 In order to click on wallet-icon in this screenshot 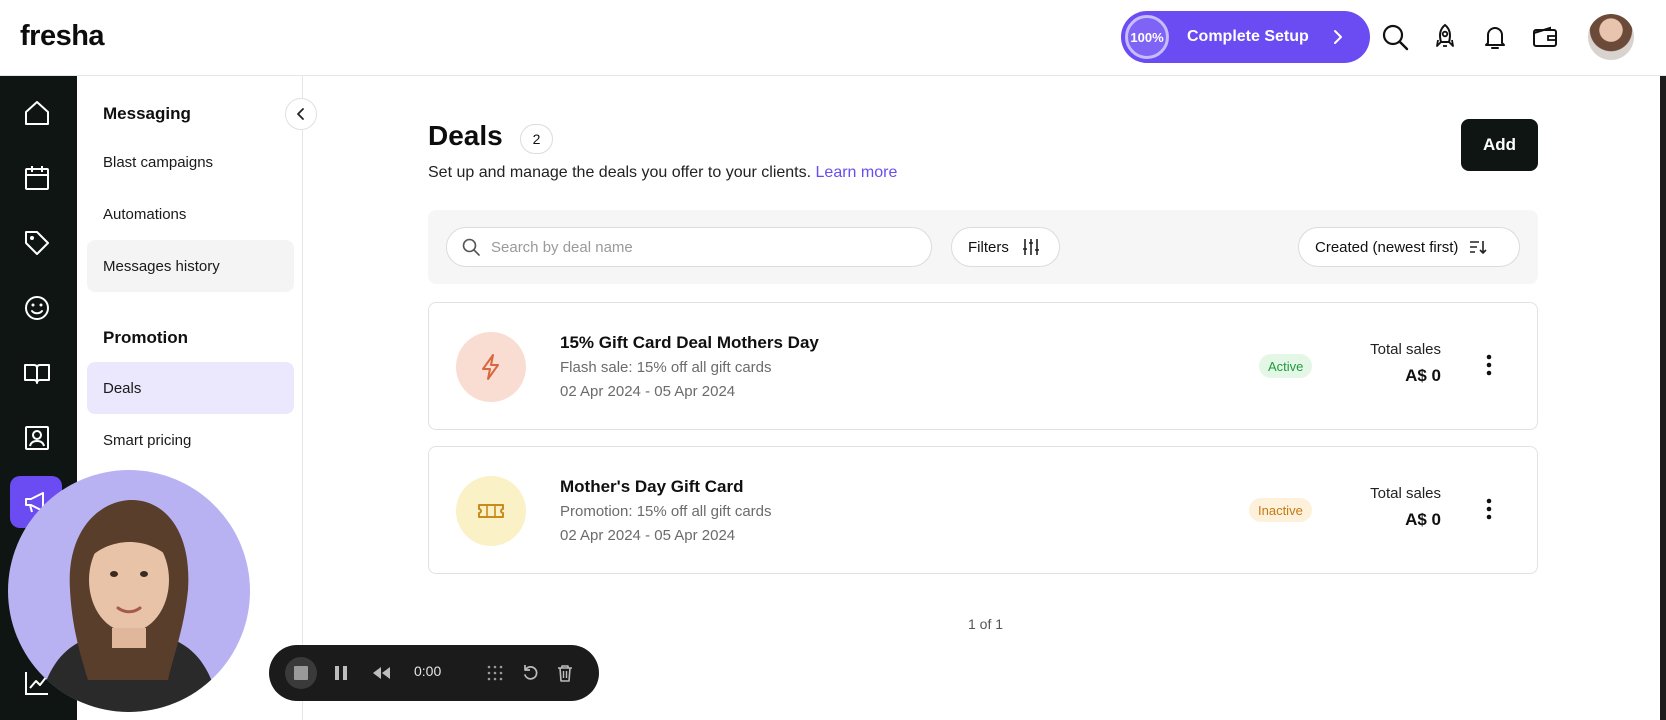, I will do `click(1545, 37)`.